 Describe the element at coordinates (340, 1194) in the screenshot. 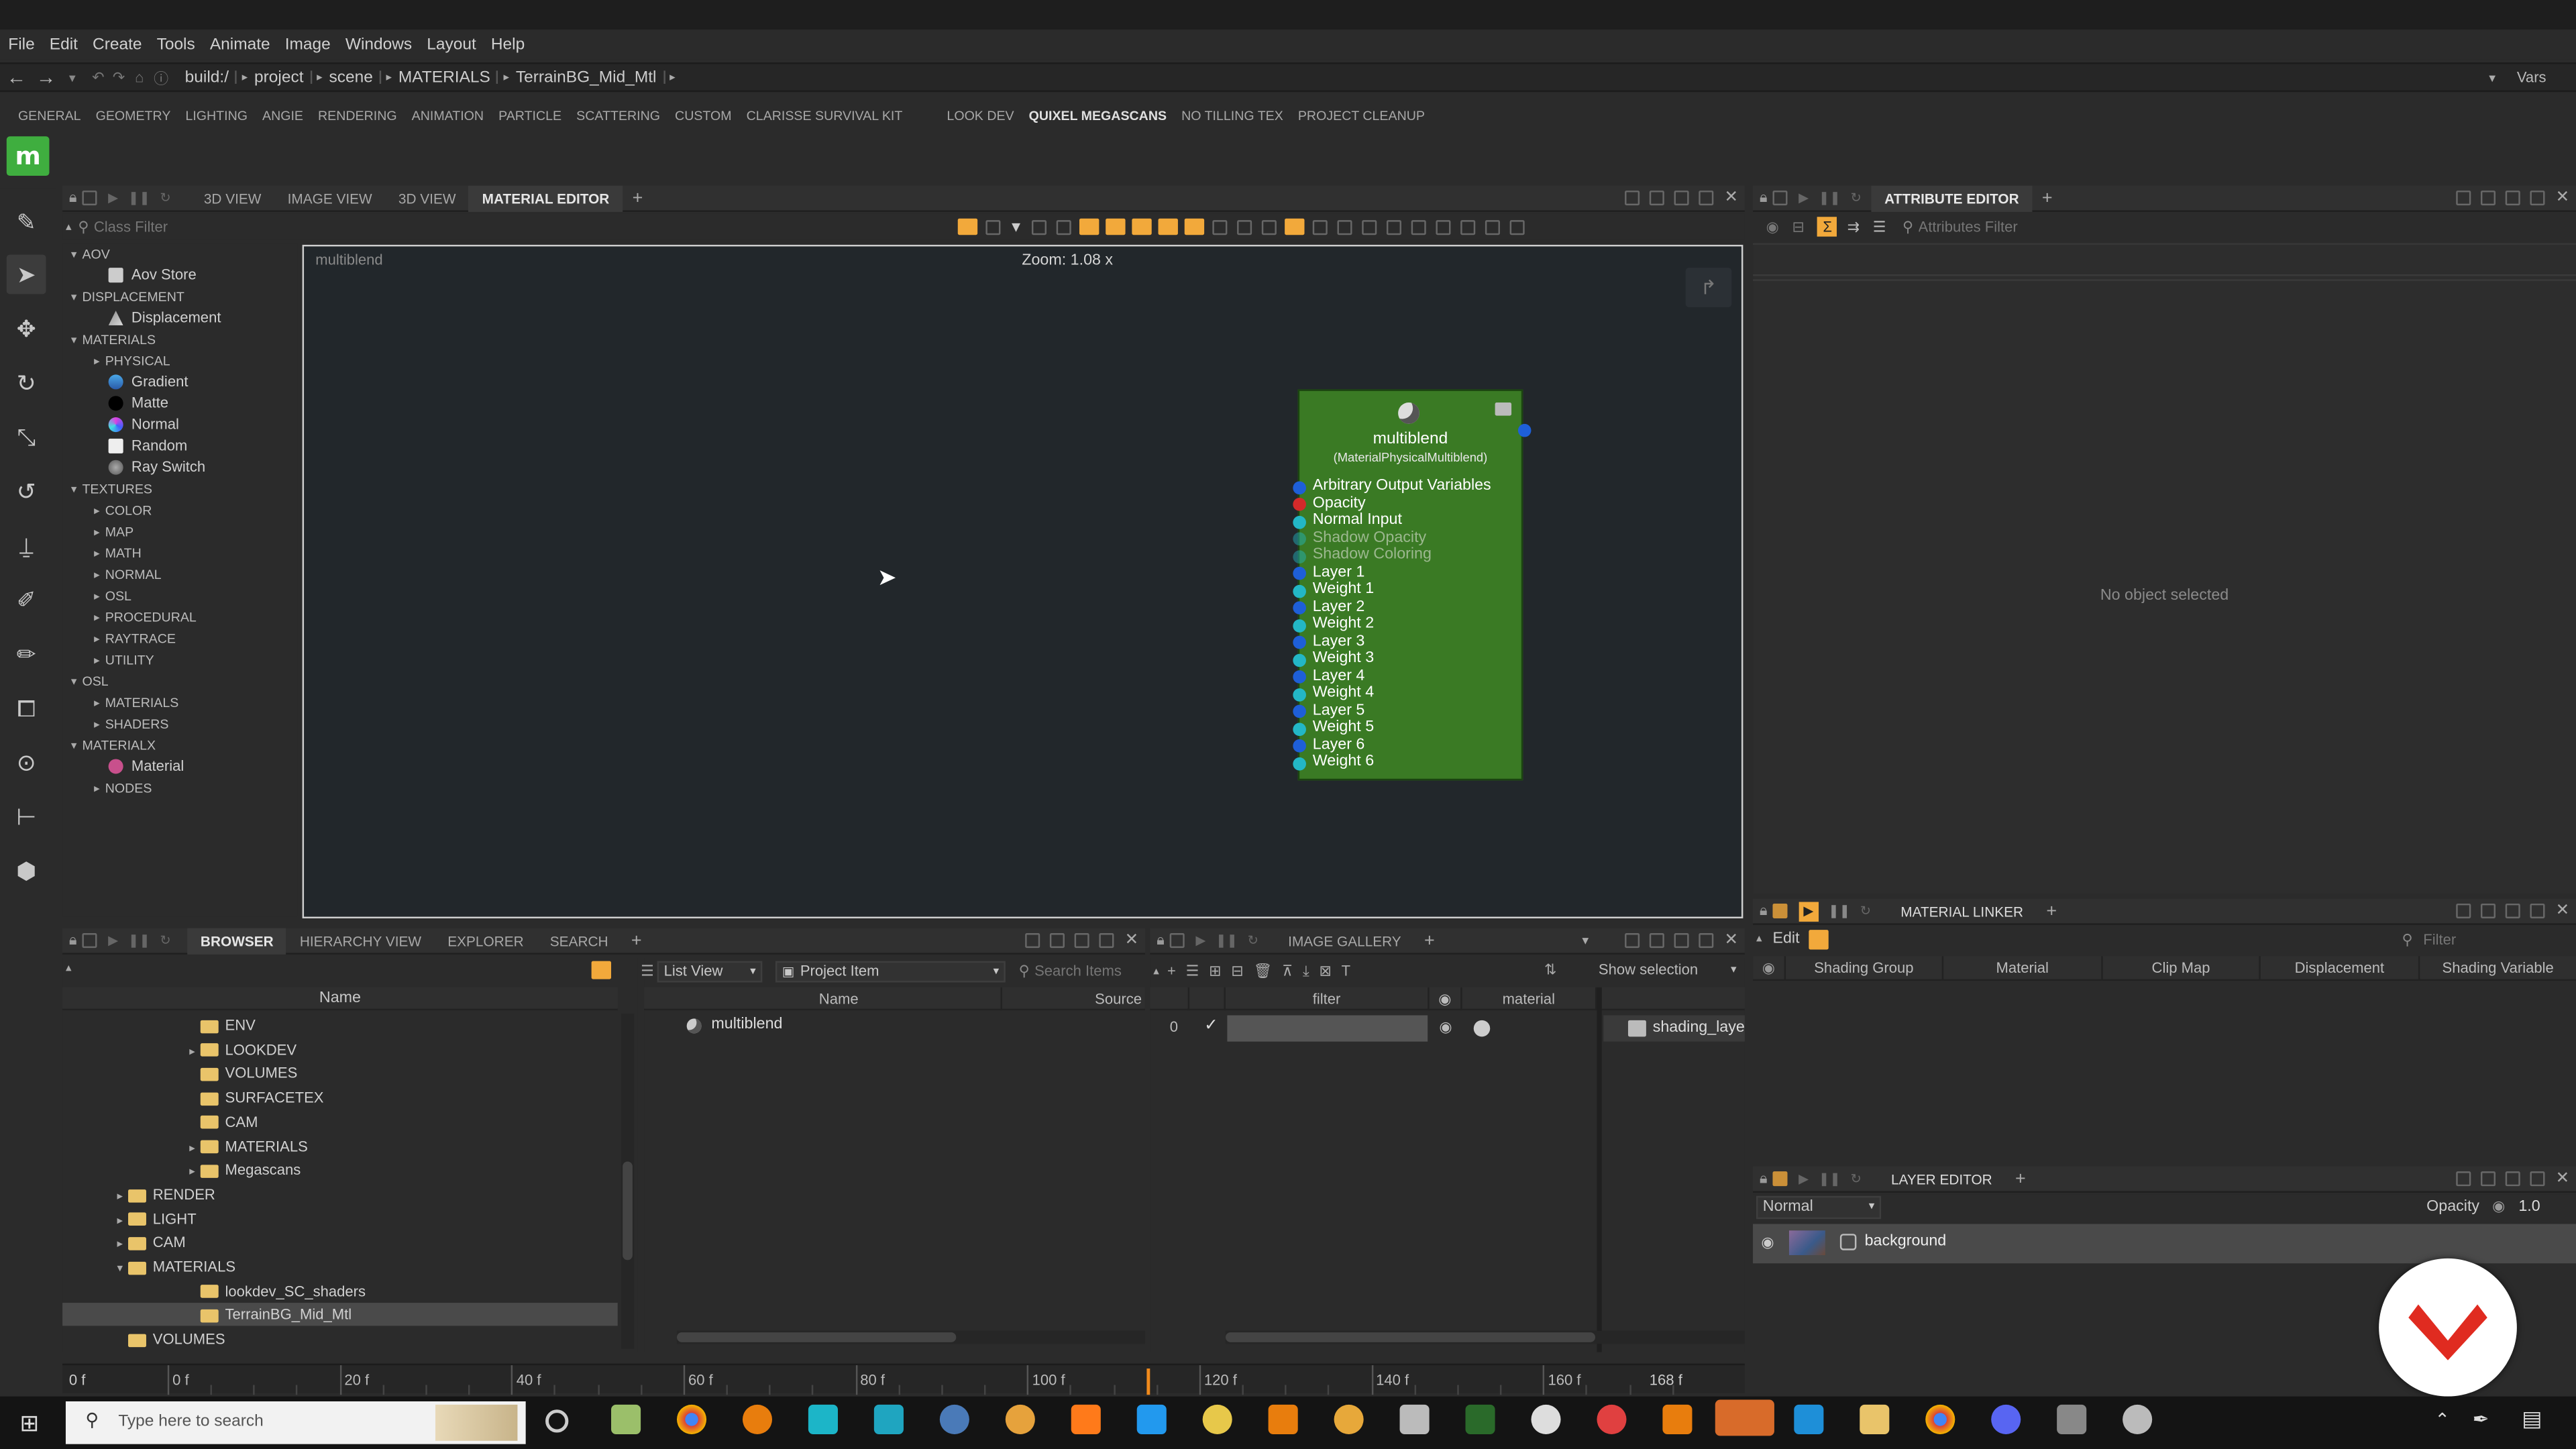

I see `folder-item: ▸ RENDER` at that location.